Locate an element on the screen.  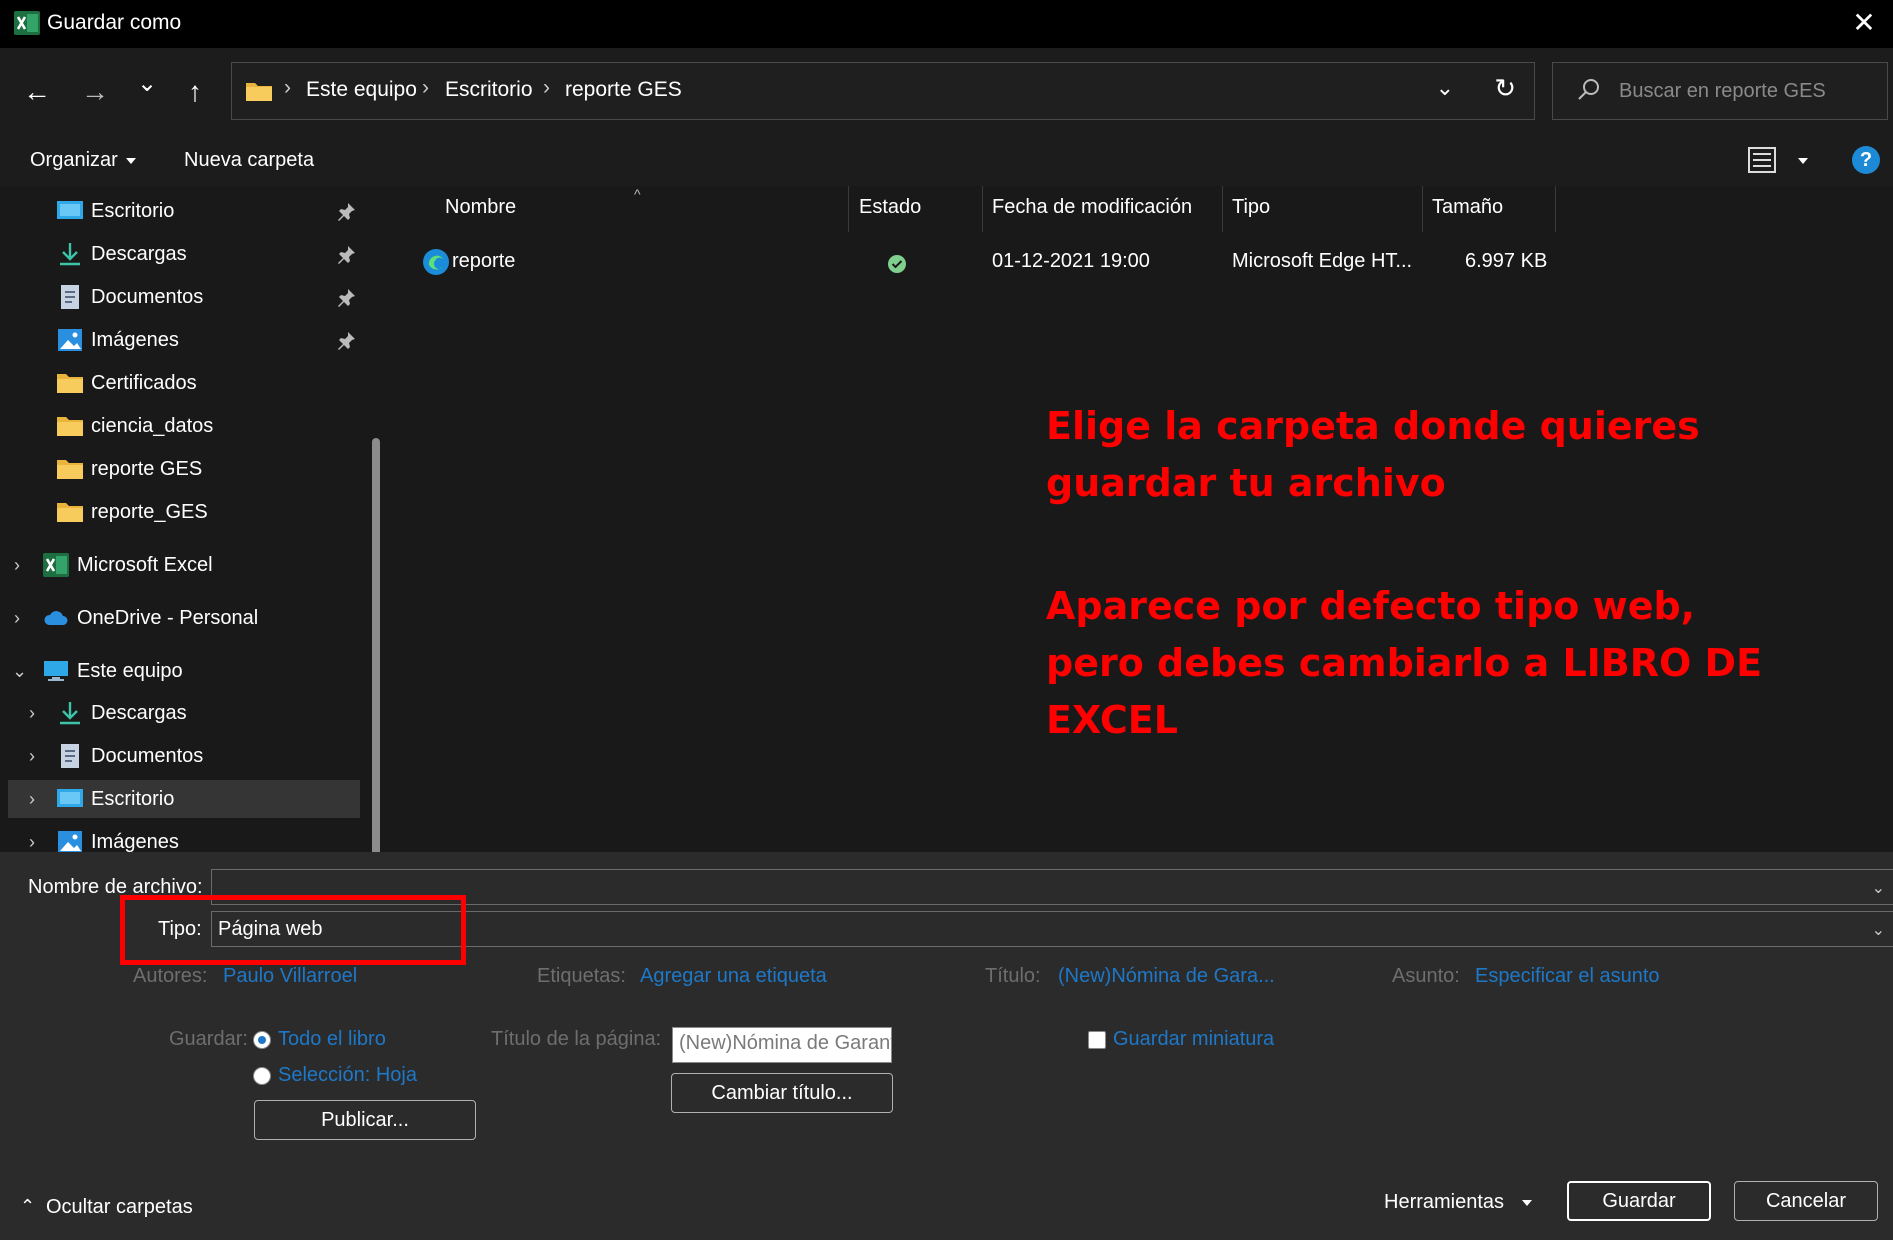
sidebar-item-certificados: Certificados is located at coordinates (127, 383).